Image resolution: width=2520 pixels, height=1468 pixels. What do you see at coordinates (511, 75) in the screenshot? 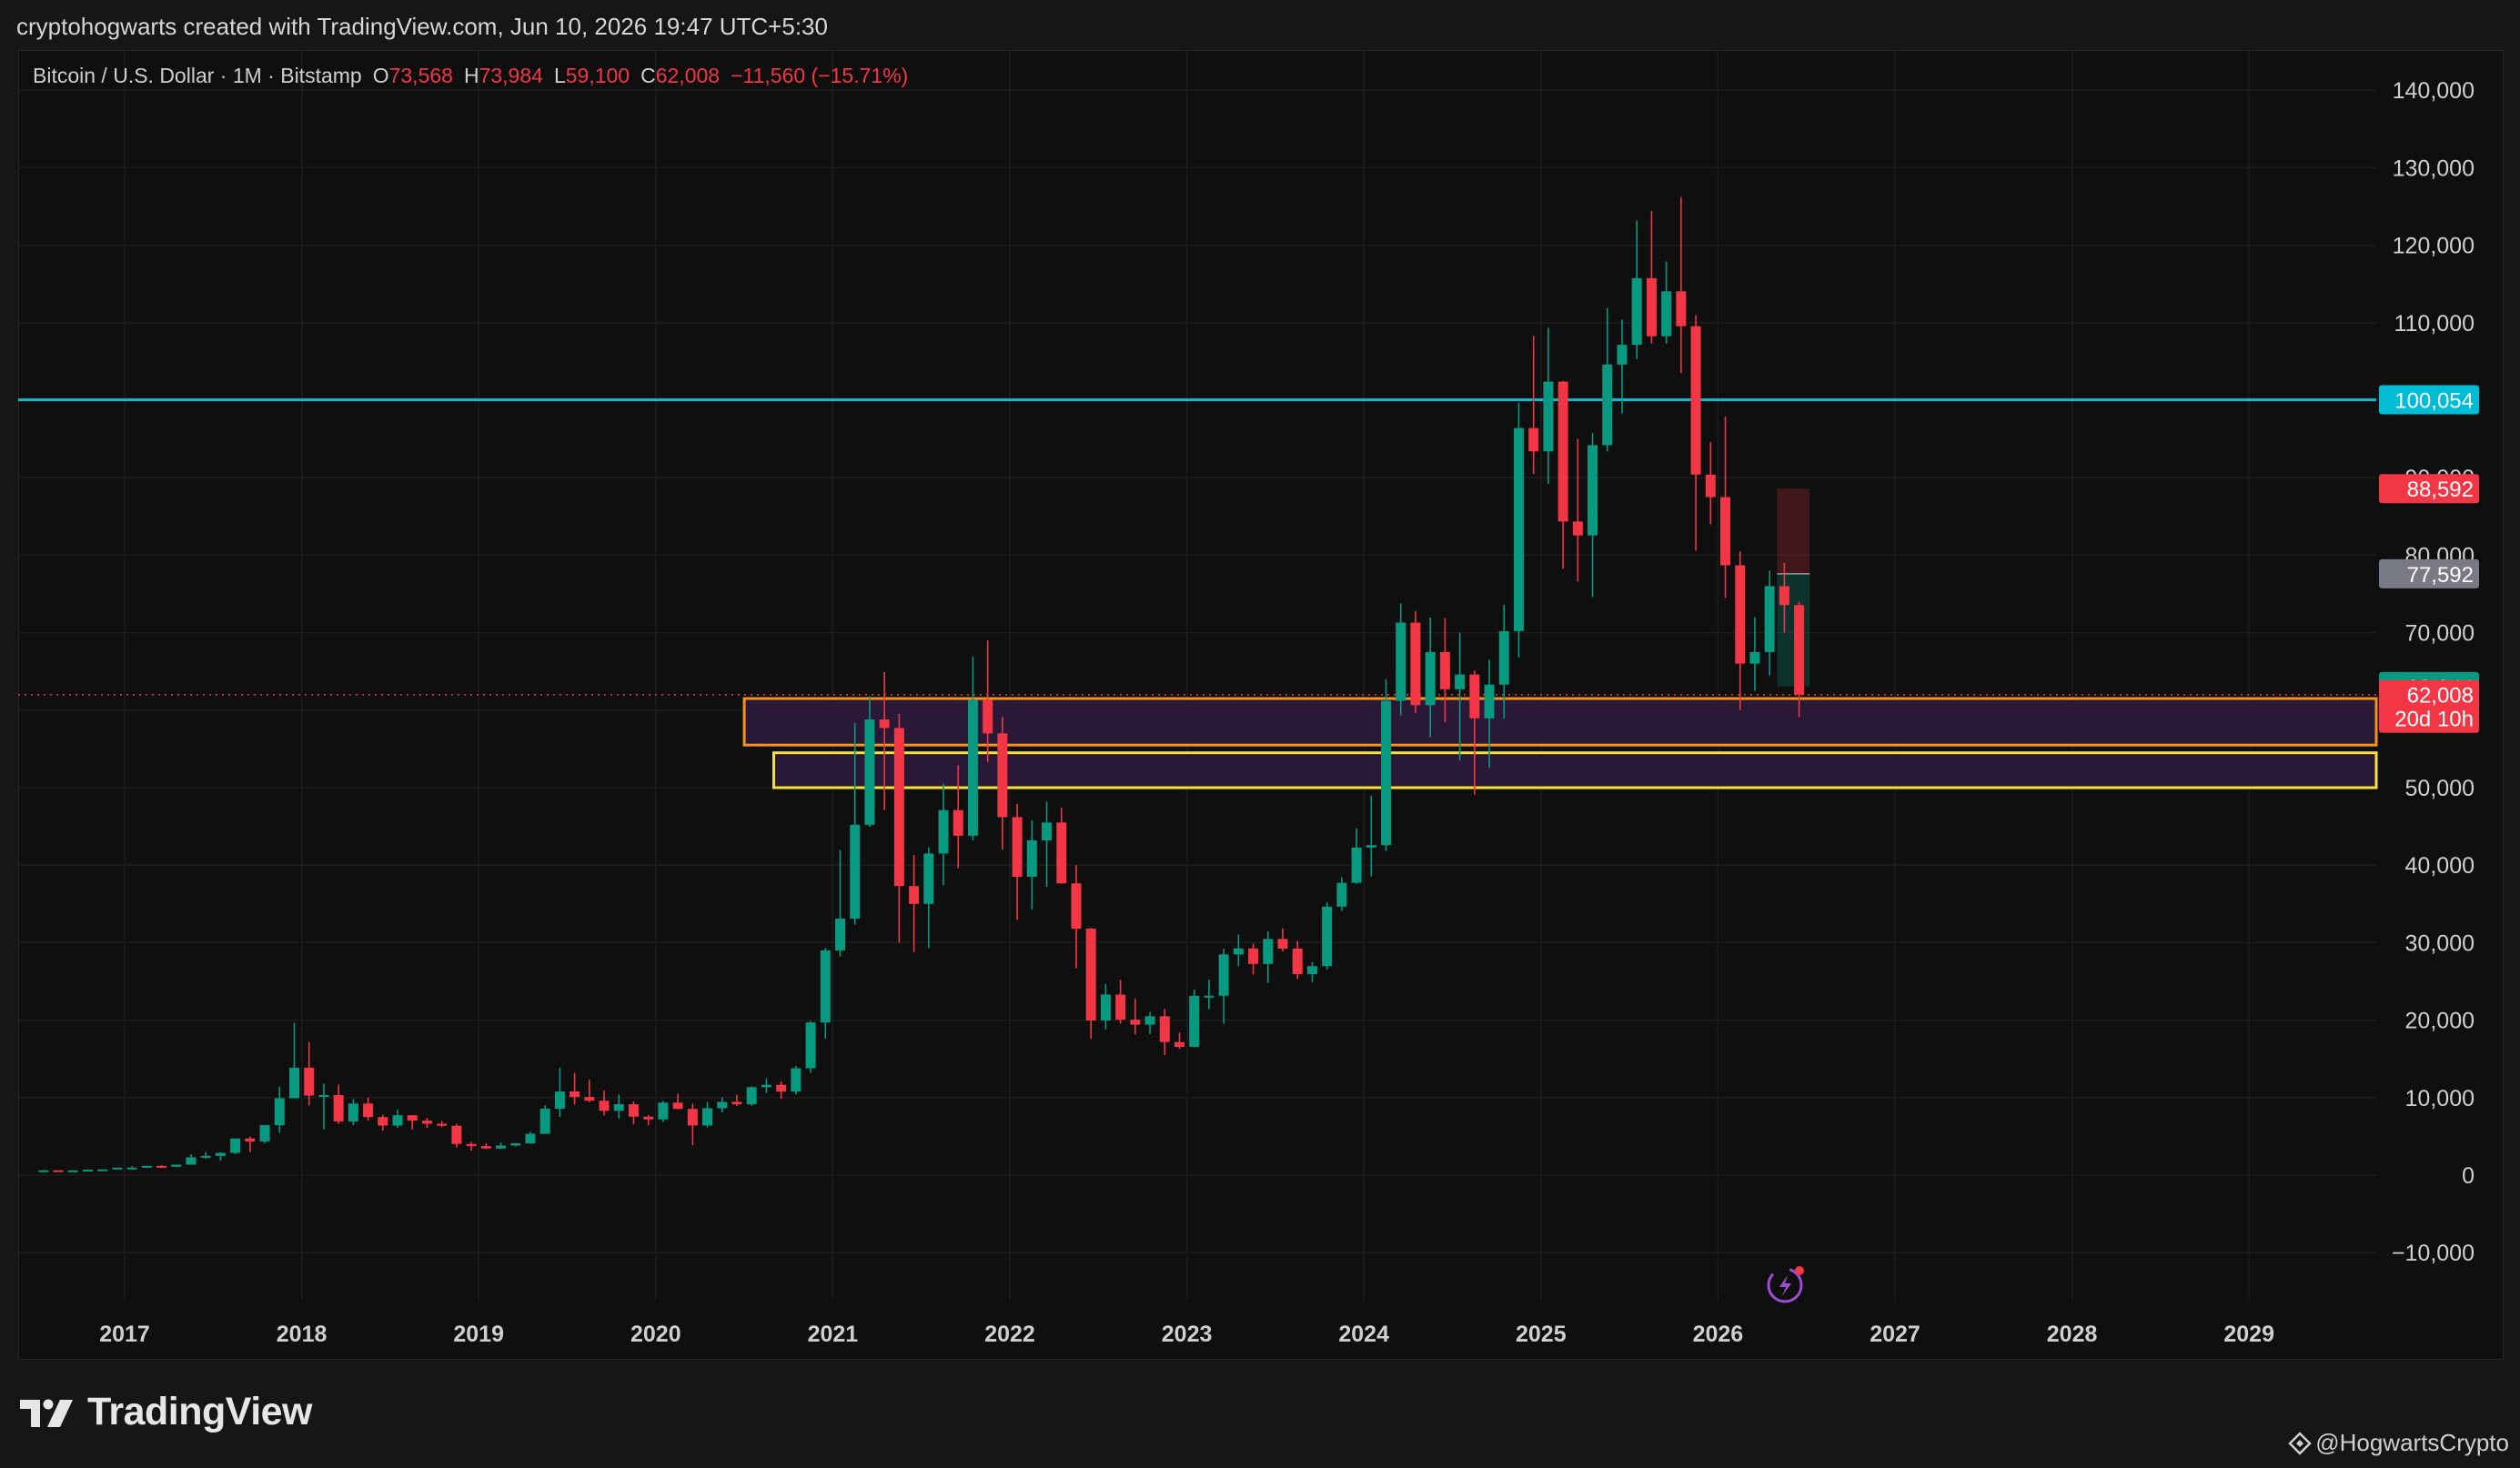
I see `high-value: 73,984` at bounding box center [511, 75].